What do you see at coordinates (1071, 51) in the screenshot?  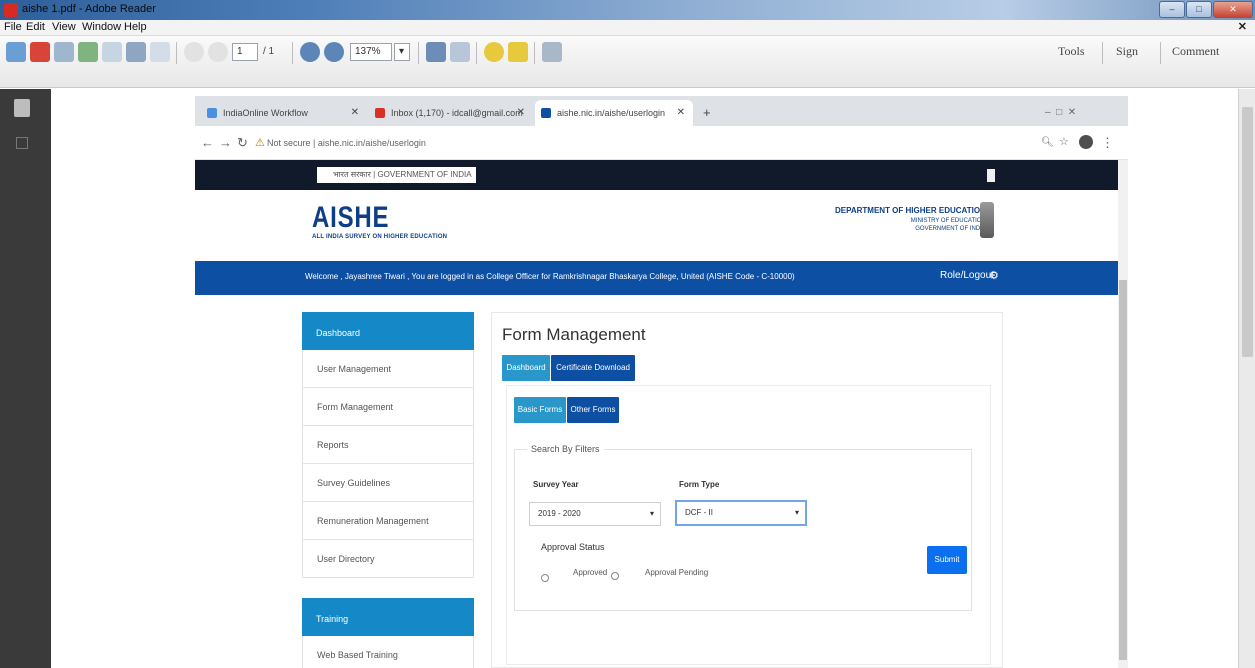 I see `tools-button: Tools` at bounding box center [1071, 51].